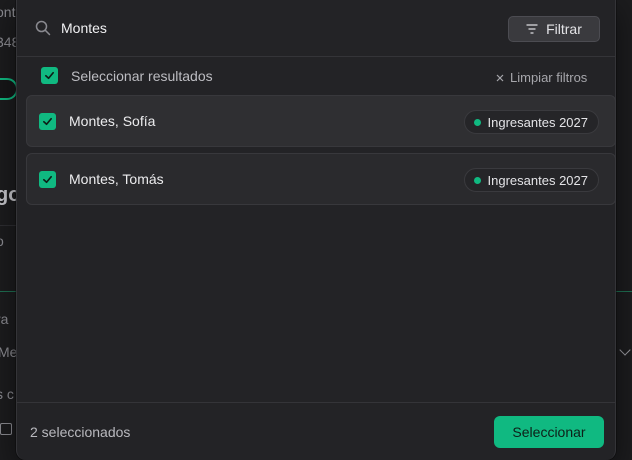 This screenshot has width=632, height=460. I want to click on bg-text-fragment: o, so click(2, 241).